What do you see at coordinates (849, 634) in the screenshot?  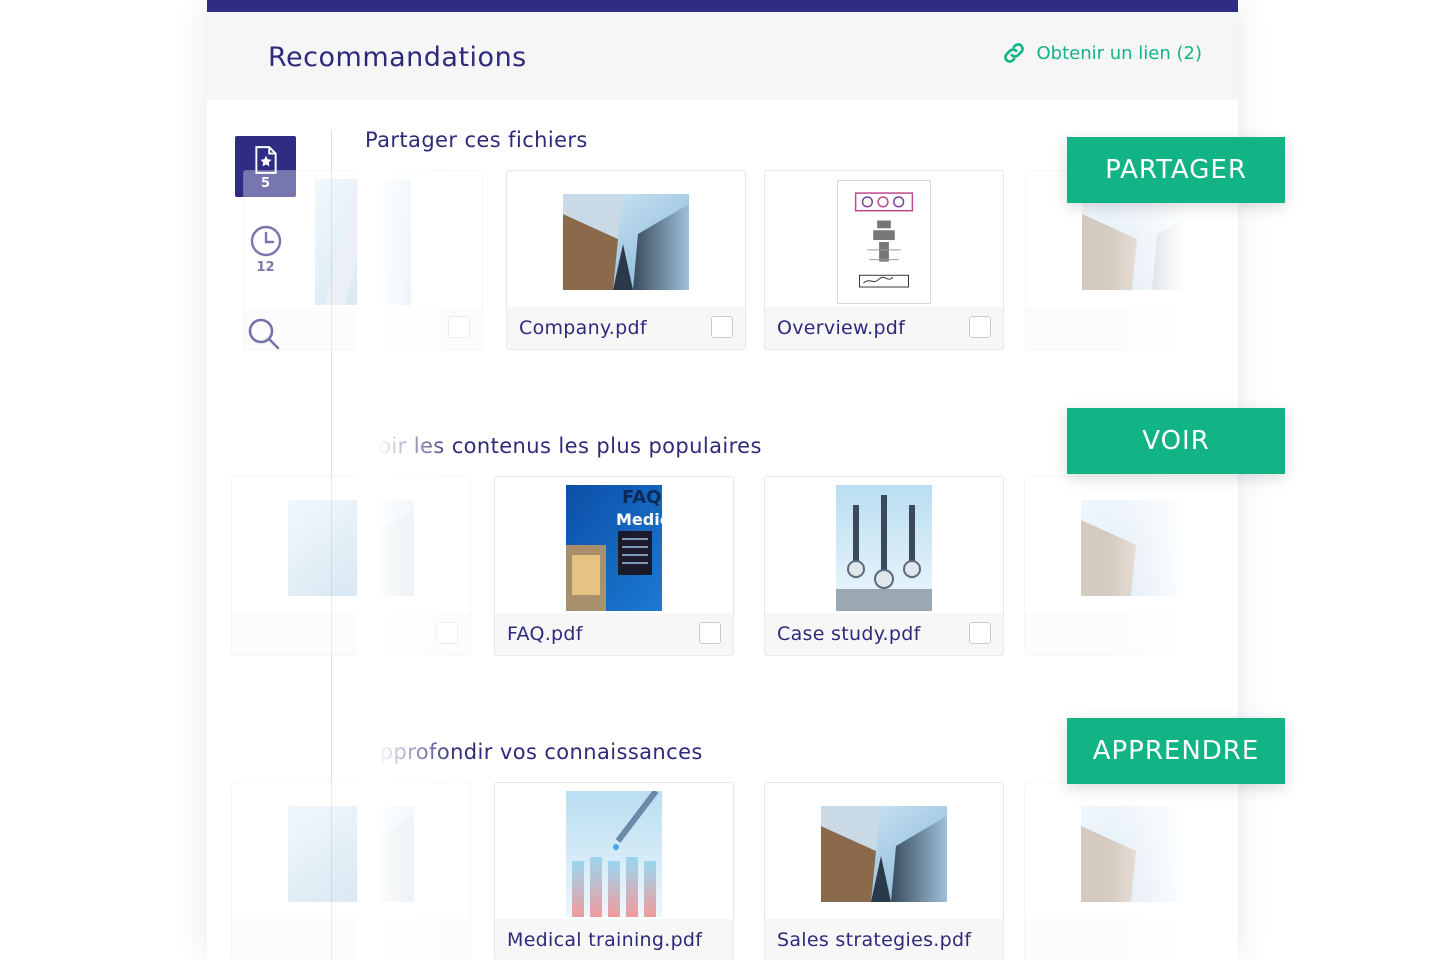 I see `file-name: Case study.pdf` at bounding box center [849, 634].